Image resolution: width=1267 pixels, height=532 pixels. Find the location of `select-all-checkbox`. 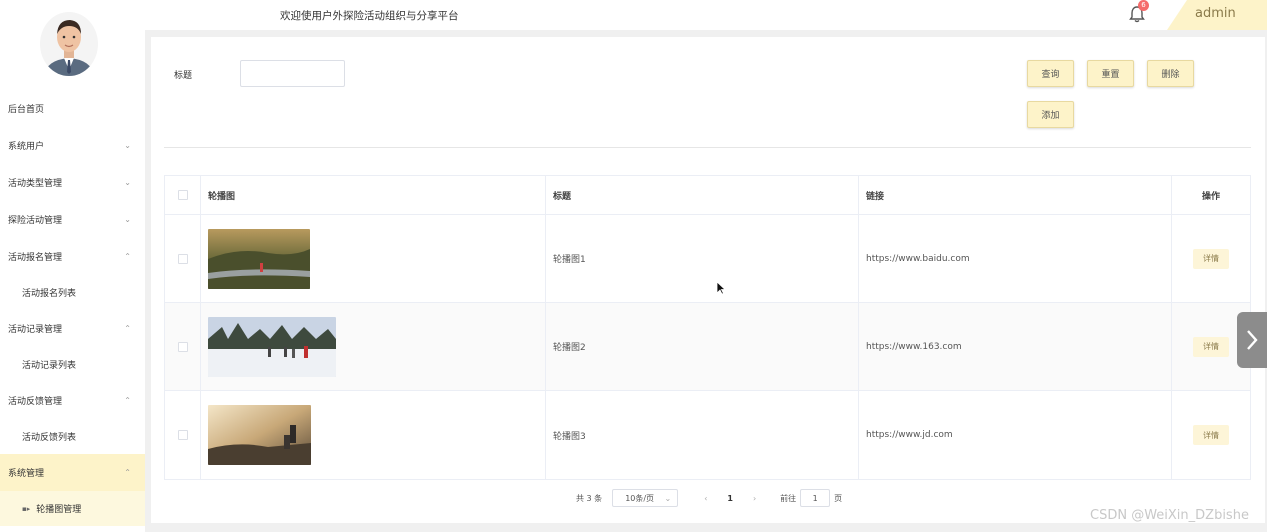

select-all-checkbox is located at coordinates (182, 195).